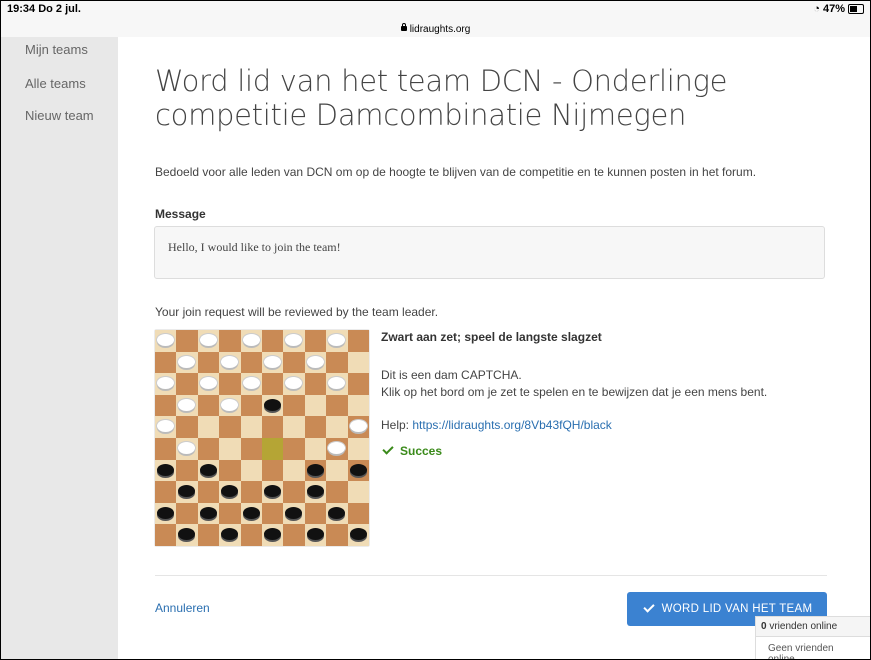  Describe the element at coordinates (489, 252) in the screenshot. I see `message-field: Hello, I would like to join the team!` at that location.